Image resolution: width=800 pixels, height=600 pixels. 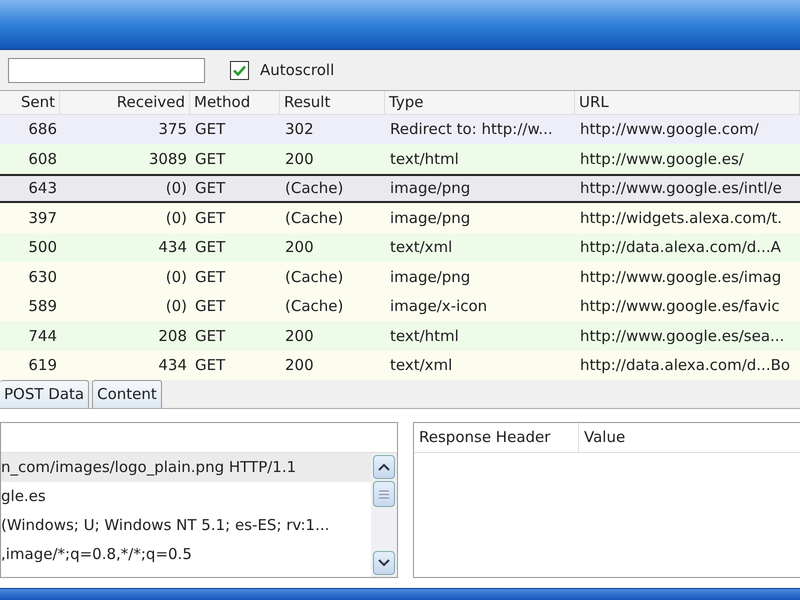 I want to click on column-header: Method, so click(x=235, y=102).